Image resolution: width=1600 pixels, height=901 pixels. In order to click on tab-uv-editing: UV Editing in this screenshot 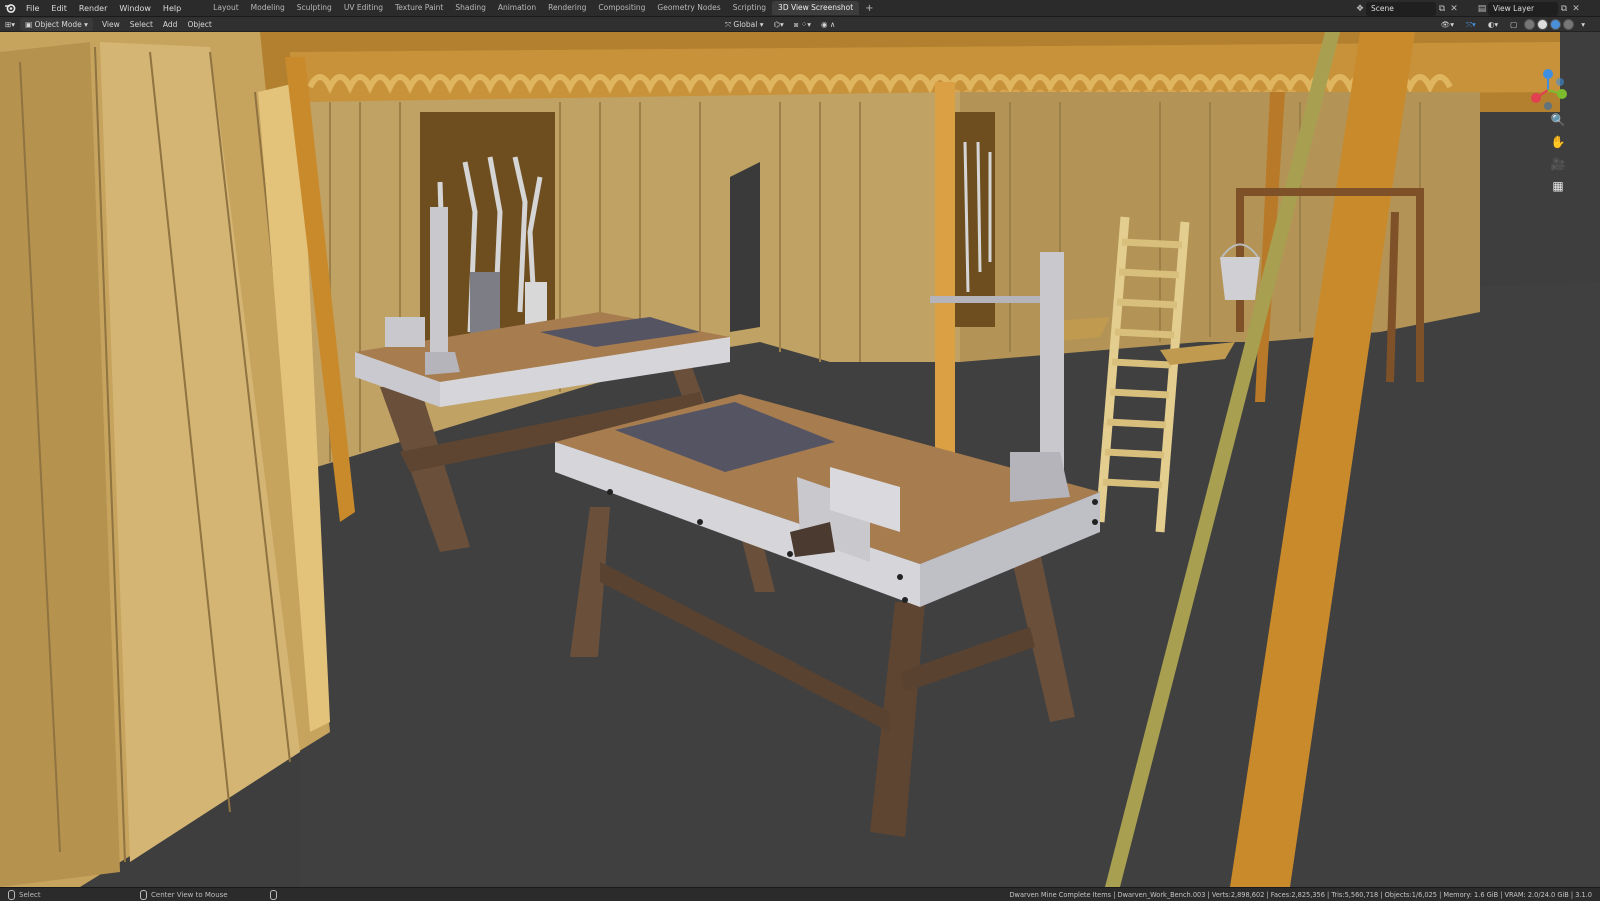, I will do `click(363, 8)`.